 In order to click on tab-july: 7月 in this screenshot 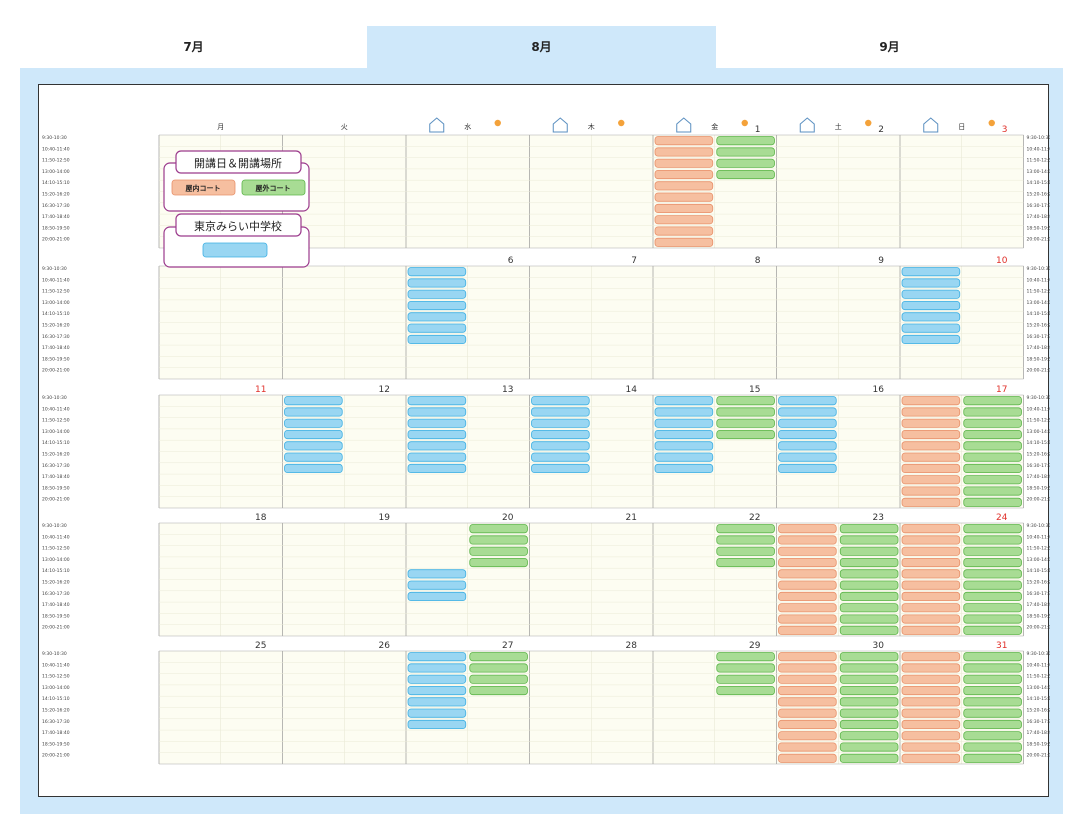, I will do `click(193, 47)`.